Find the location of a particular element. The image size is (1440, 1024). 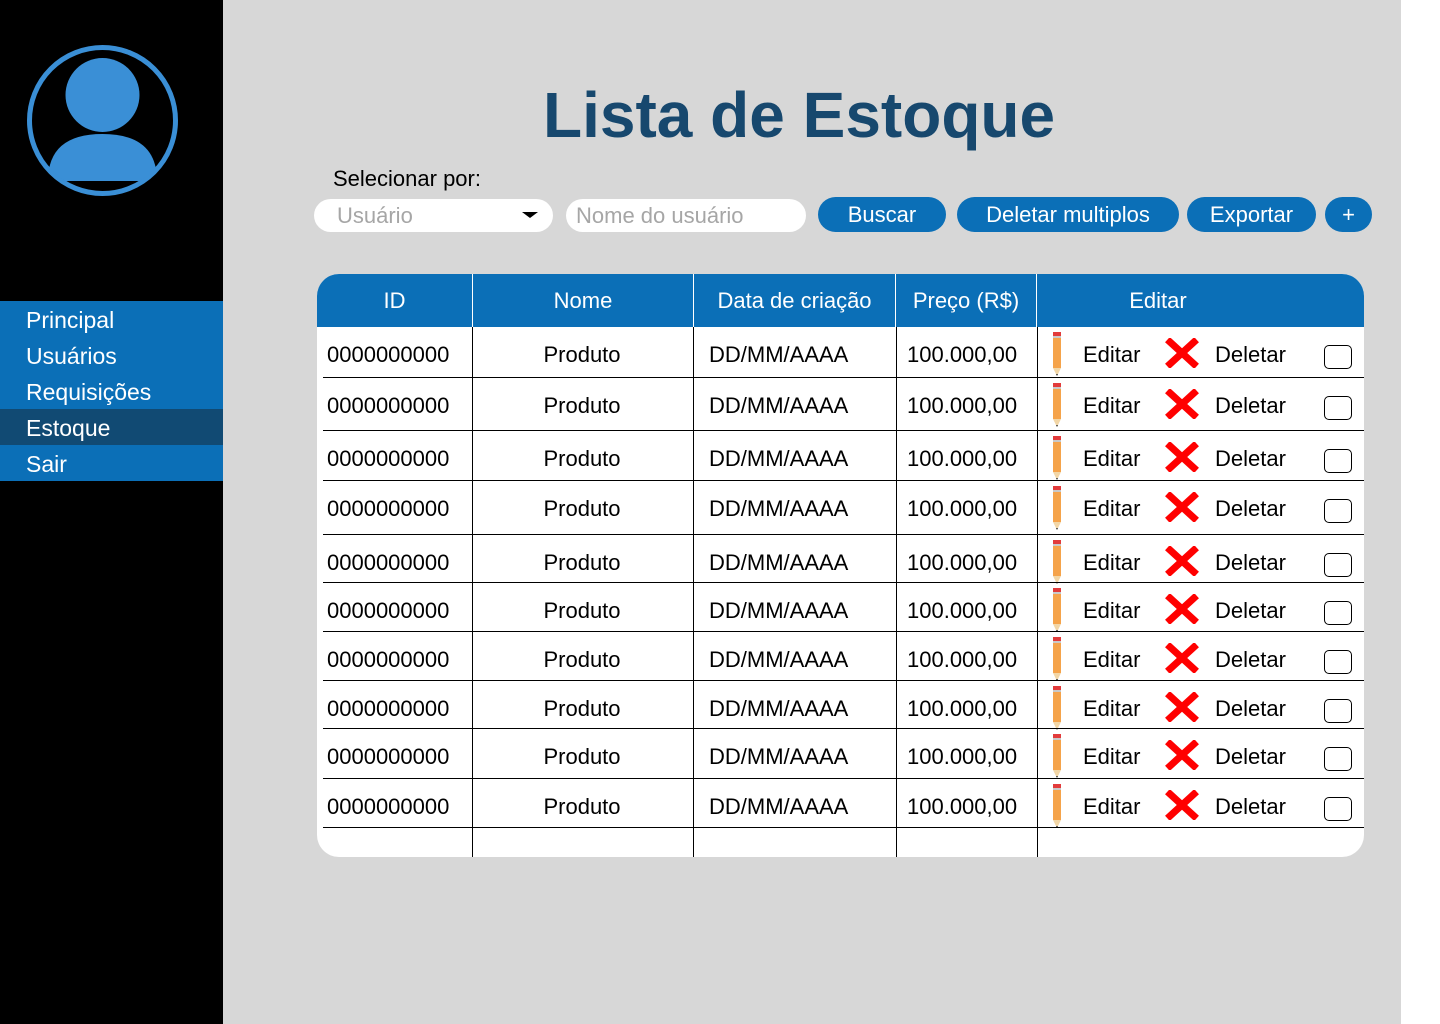

user-avatar-icon is located at coordinates (102, 120).